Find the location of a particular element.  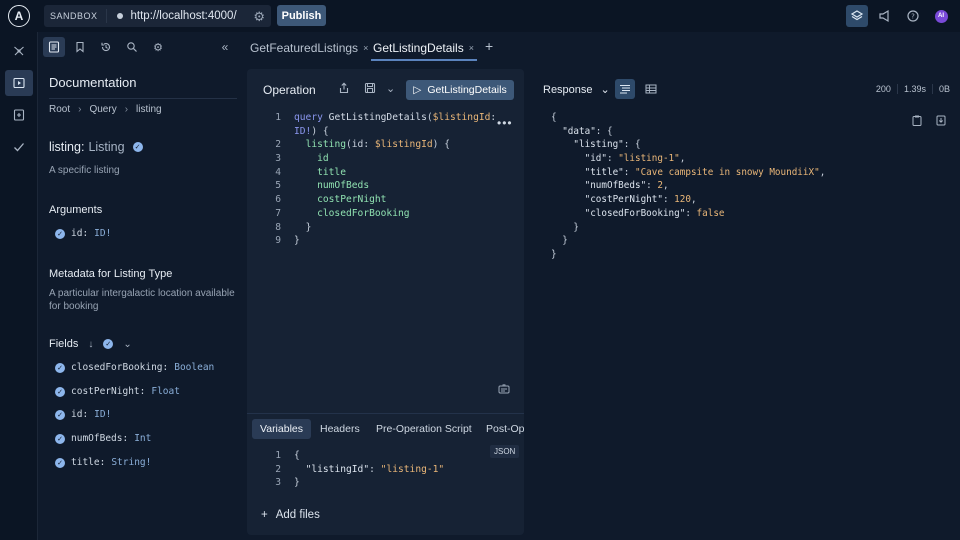

rail-saved-operations-icon is located at coordinates (19, 115).